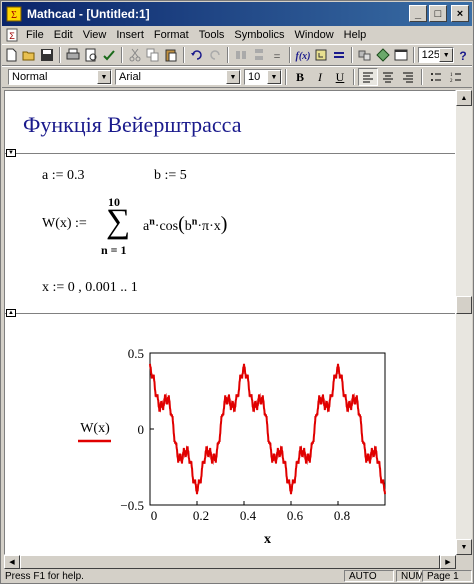 The height and width of the screenshot is (584, 474). I want to click on horizontal-scroll-thumb, so click(230, 562).